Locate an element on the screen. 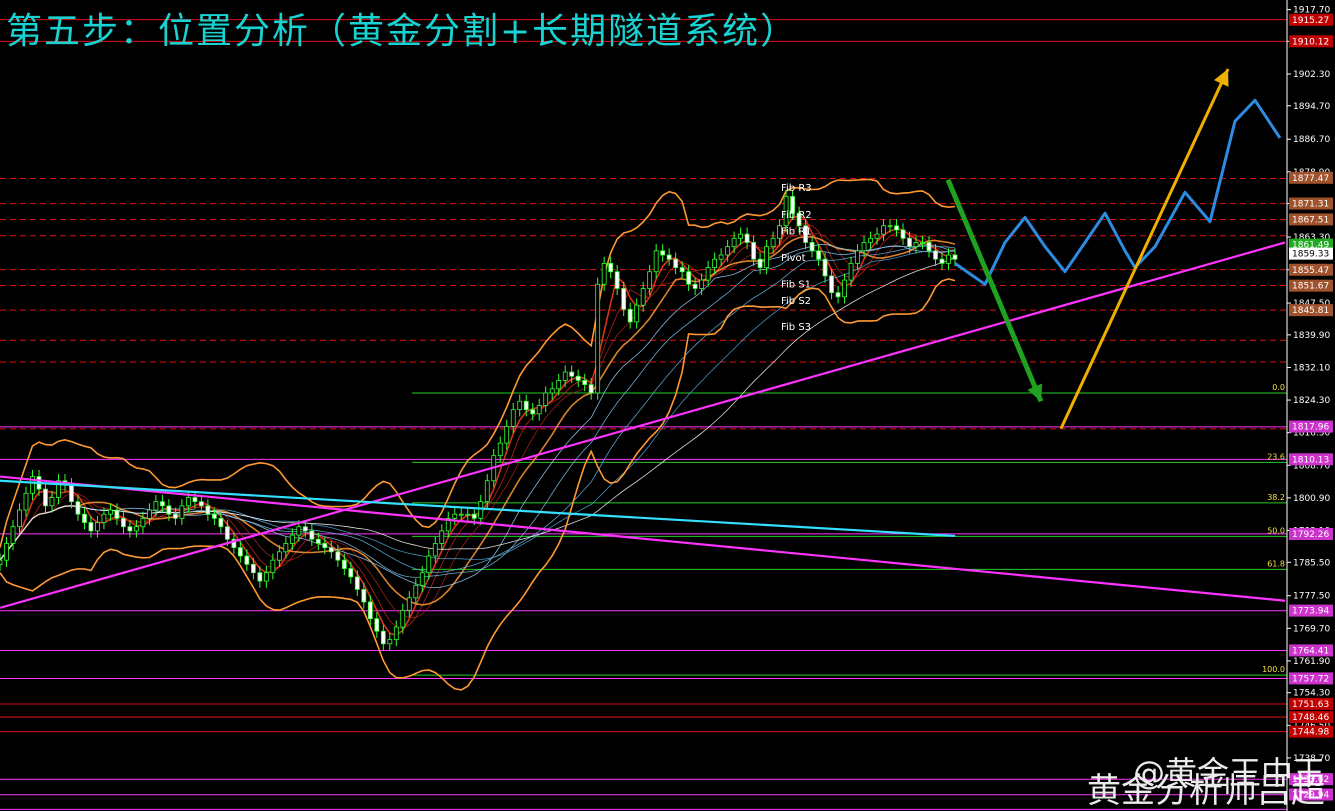 The width and height of the screenshot is (1335, 811). price-tick-label-20: 1761.90 is located at coordinates (1311, 662).